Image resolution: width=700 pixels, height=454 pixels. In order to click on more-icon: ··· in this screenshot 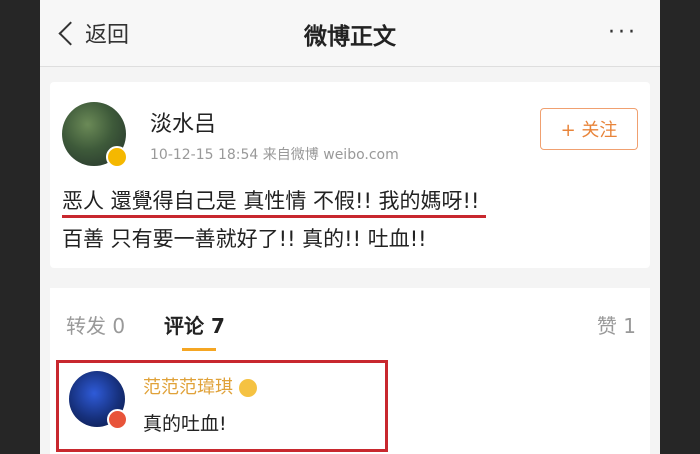, I will do `click(623, 32)`.